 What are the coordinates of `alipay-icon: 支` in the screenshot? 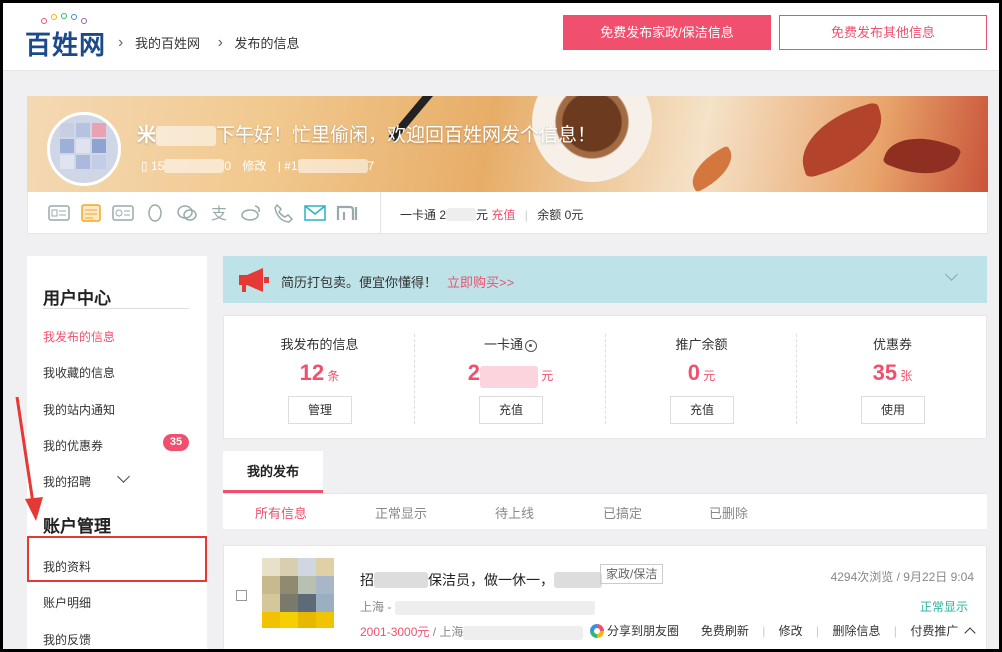 It's located at (219, 213).